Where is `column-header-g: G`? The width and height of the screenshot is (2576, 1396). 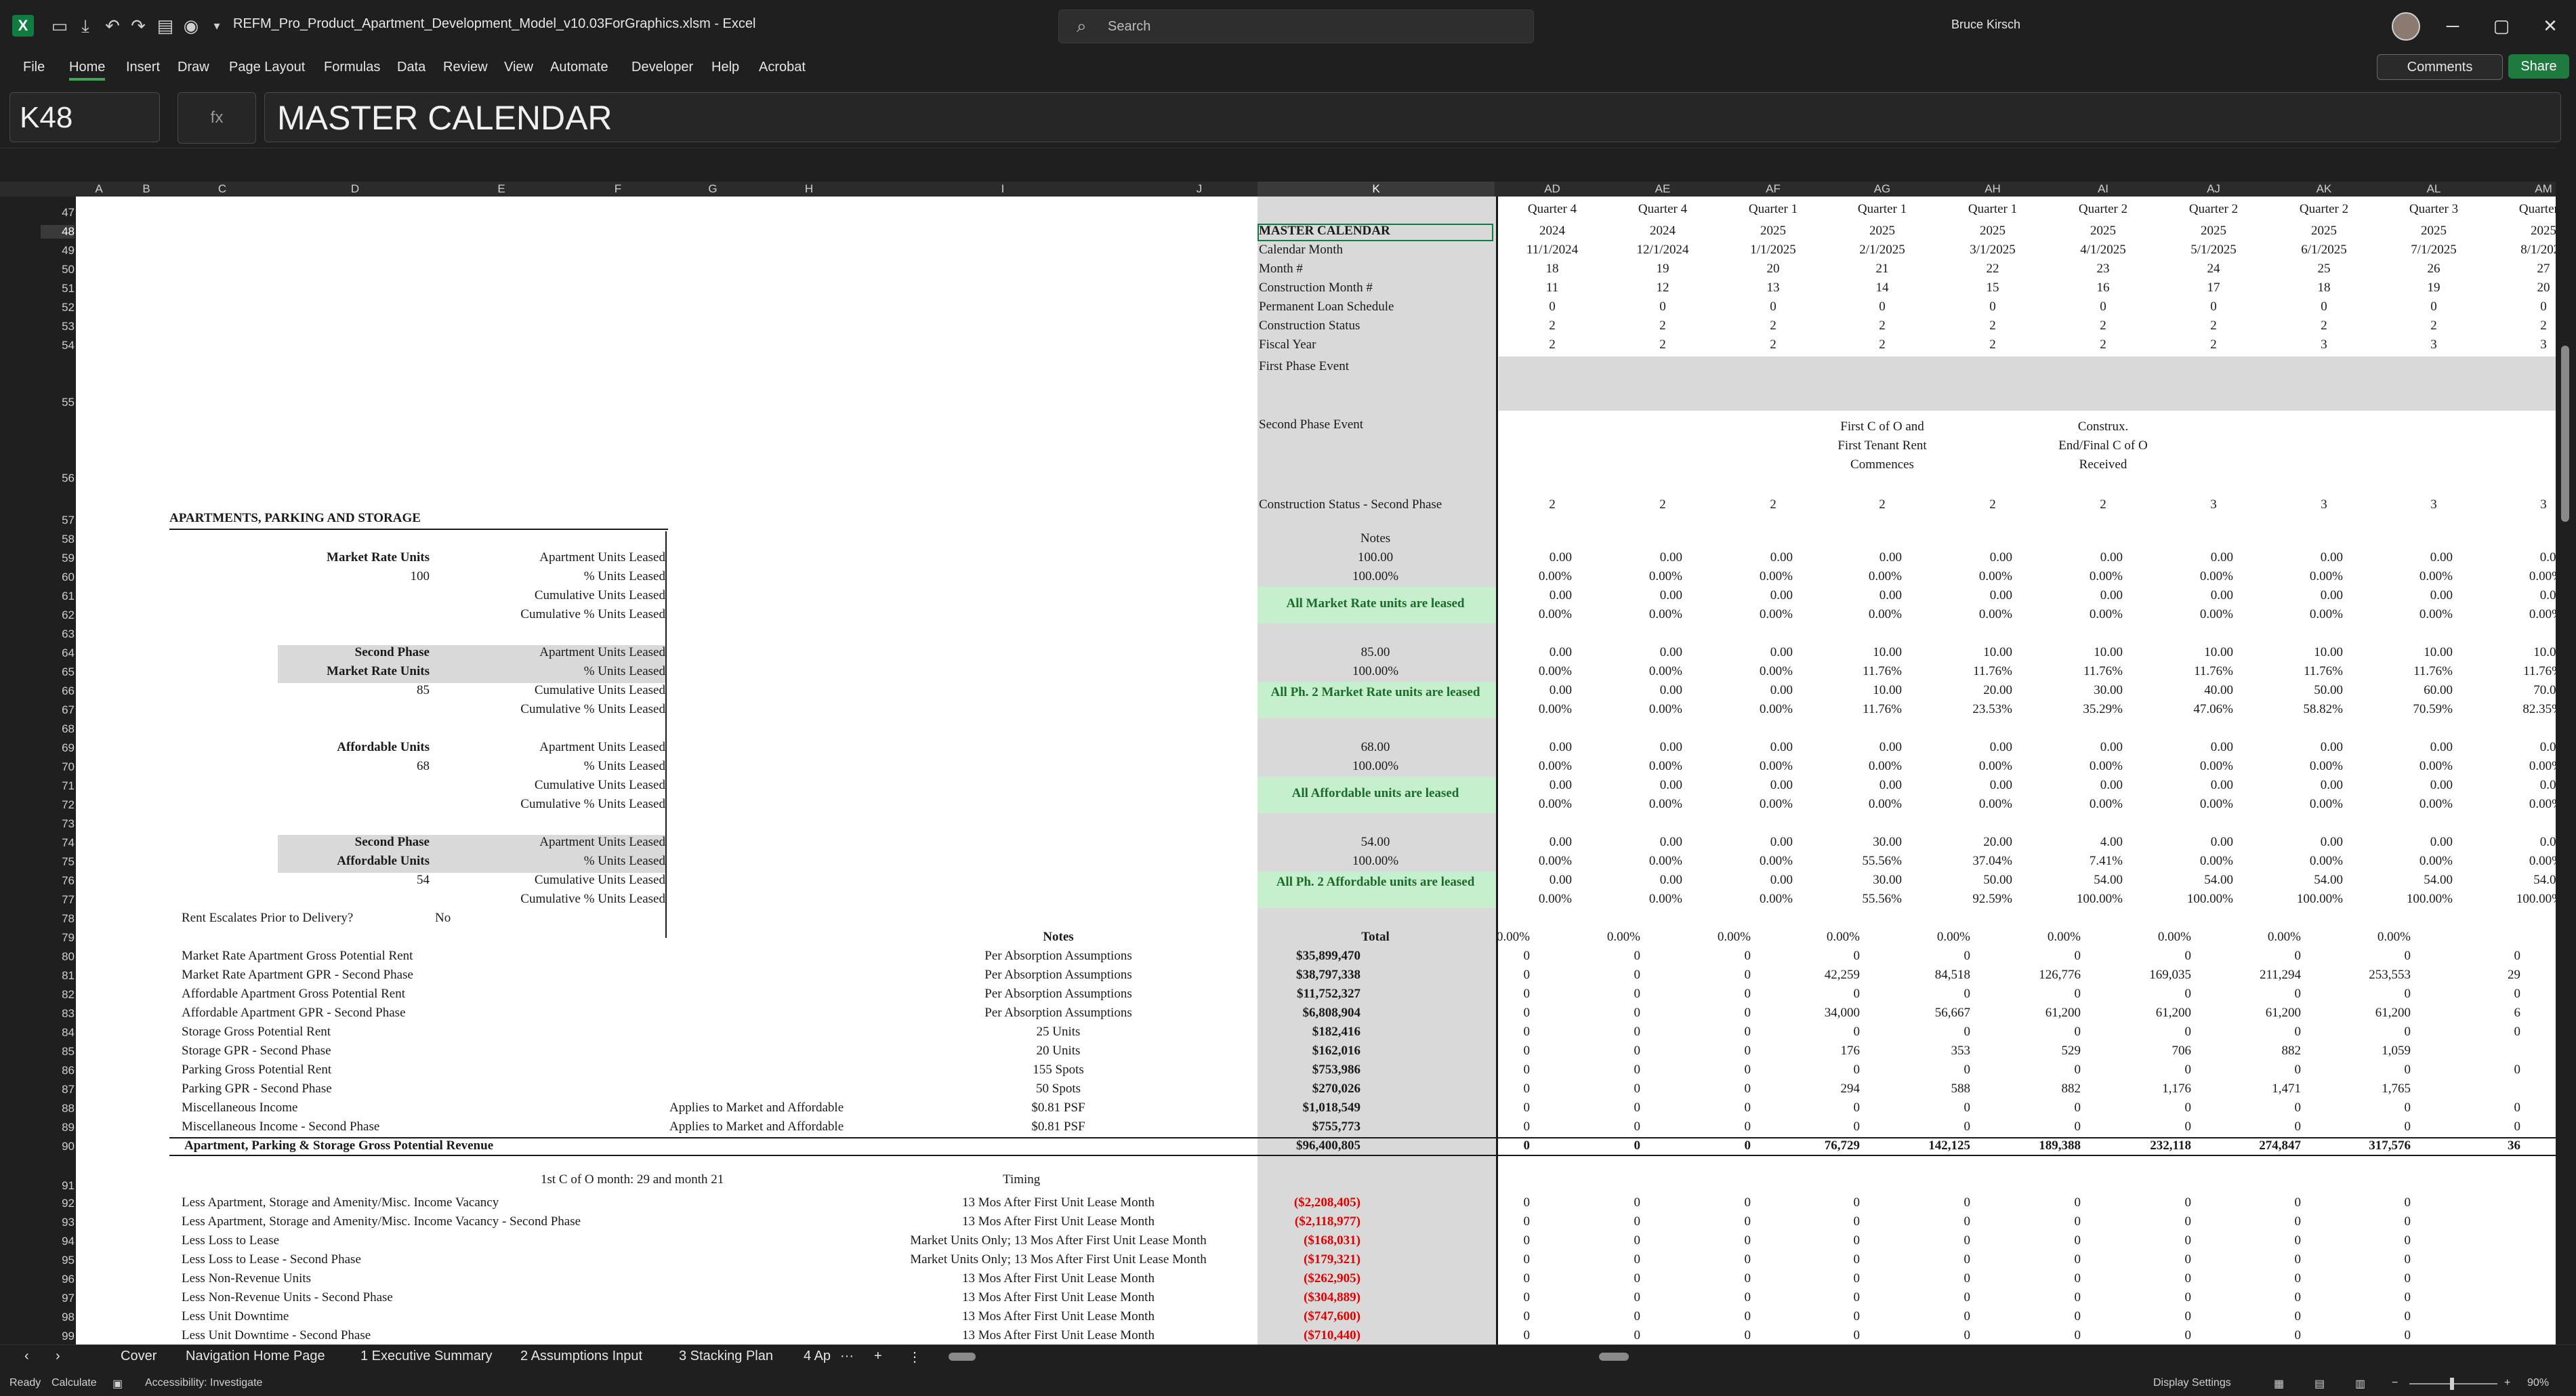 column-header-g: G is located at coordinates (713, 189).